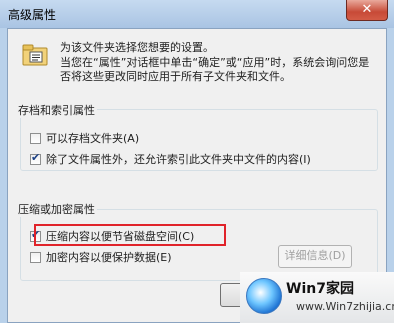  Describe the element at coordinates (92, 138) in the screenshot. I see `archive-option-label: 可以存档文件夹(A)` at that location.